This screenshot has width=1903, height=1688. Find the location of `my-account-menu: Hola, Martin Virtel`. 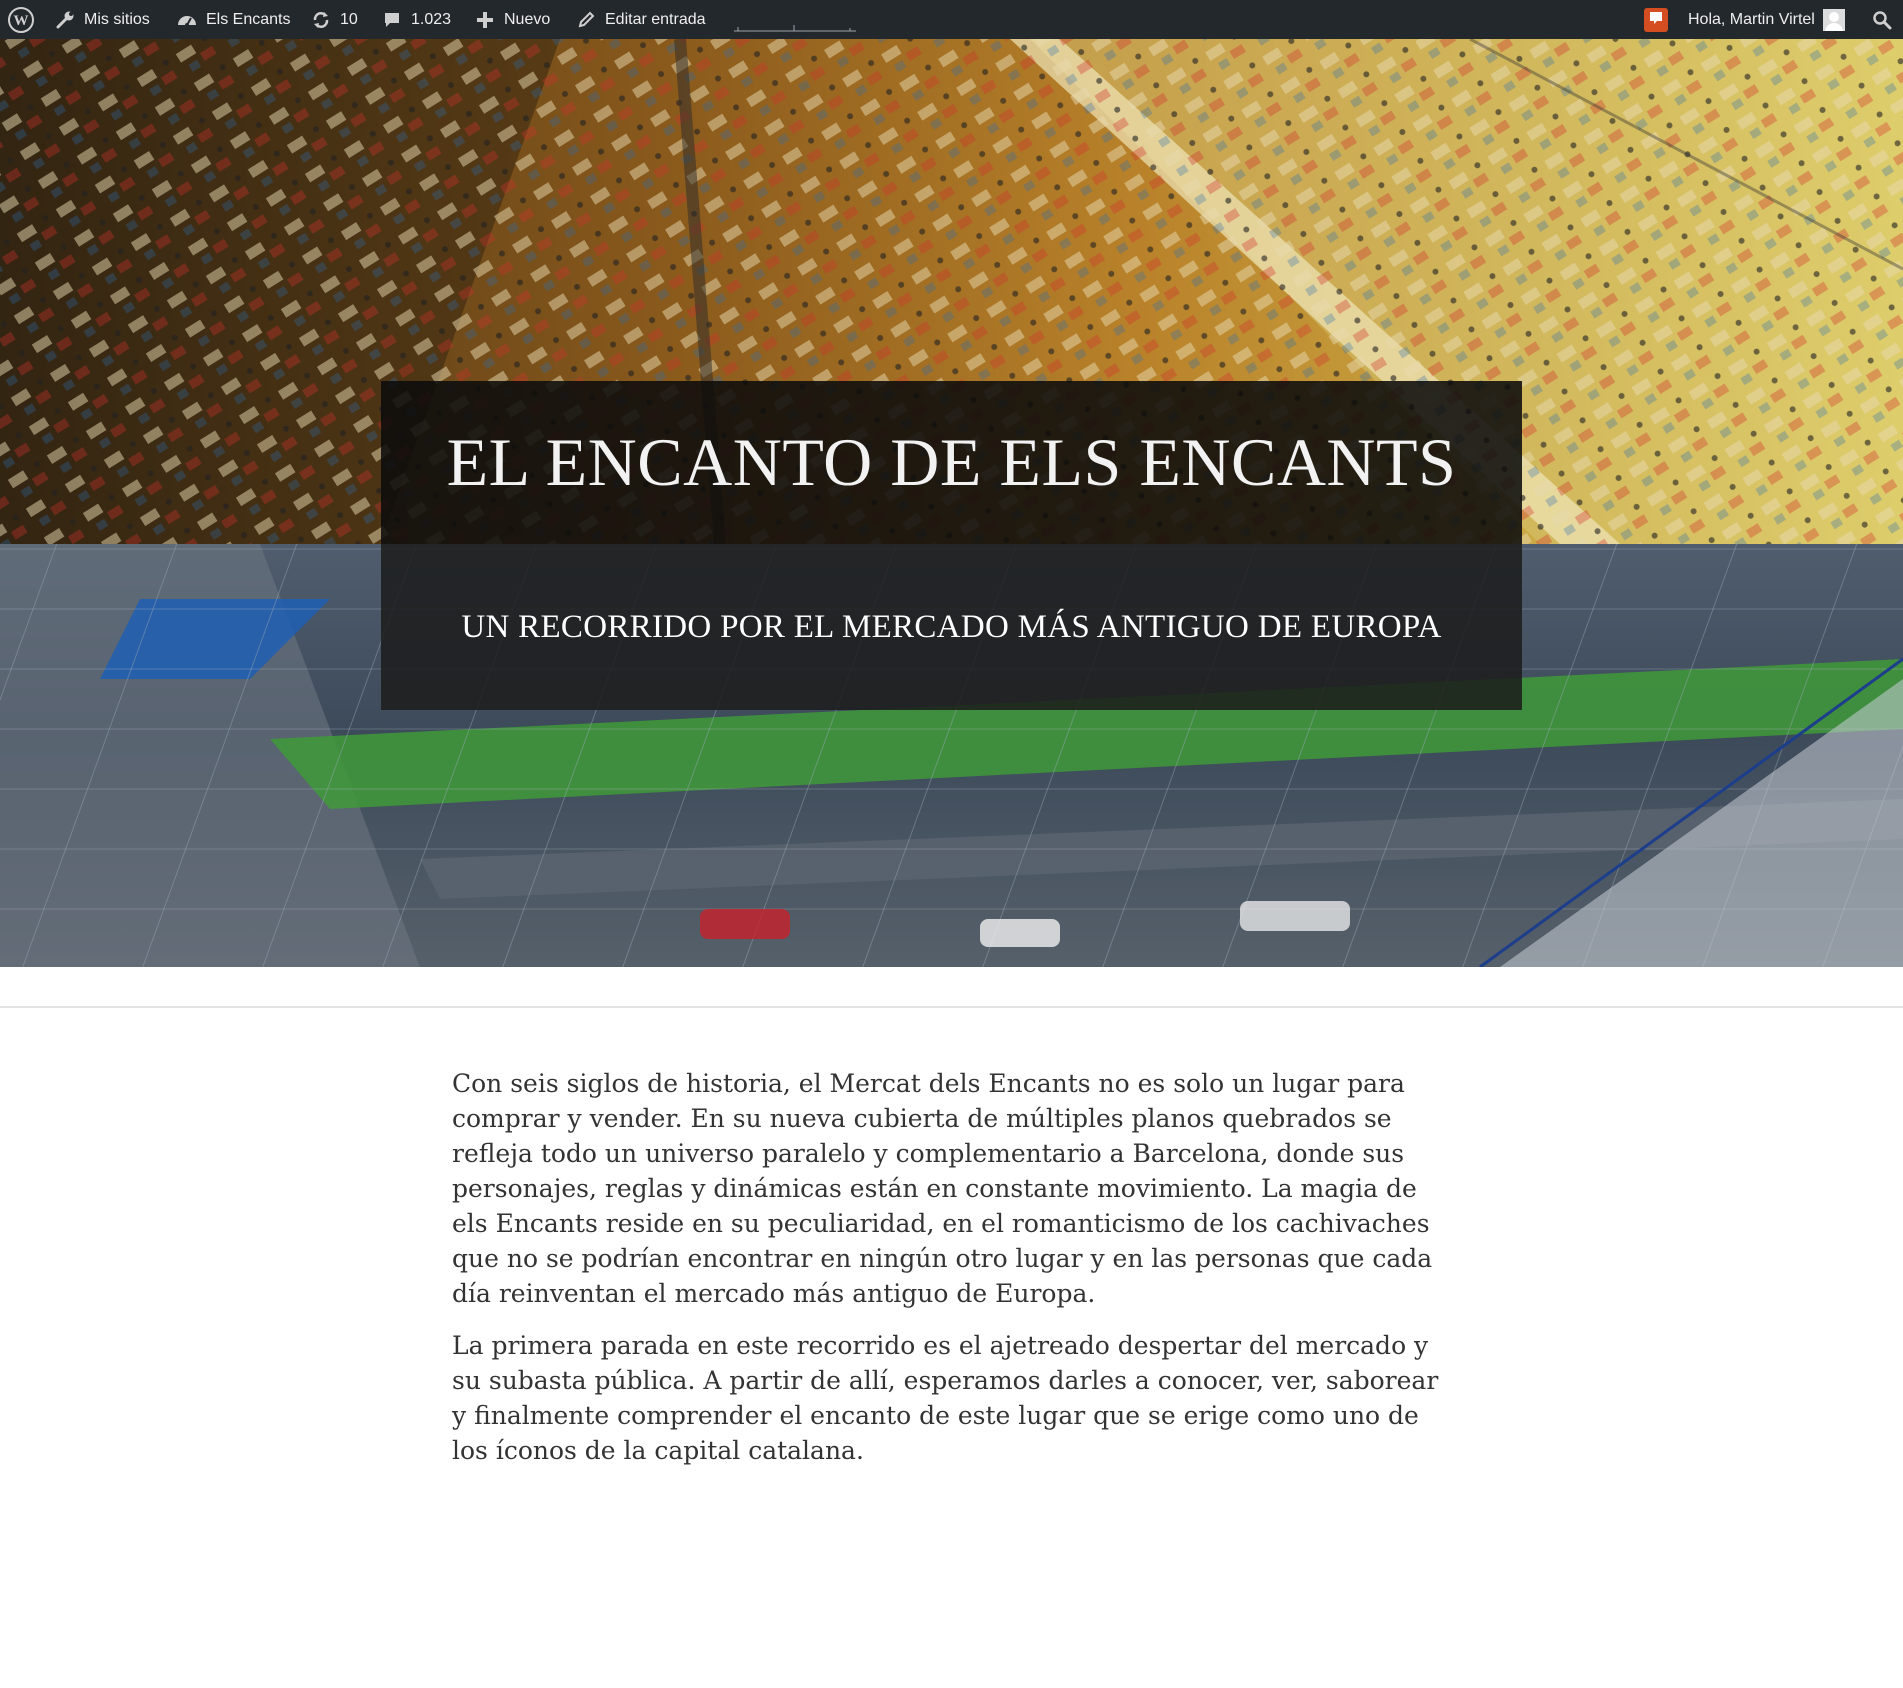

my-account-menu: Hola, Martin Virtel is located at coordinates (1766, 19).